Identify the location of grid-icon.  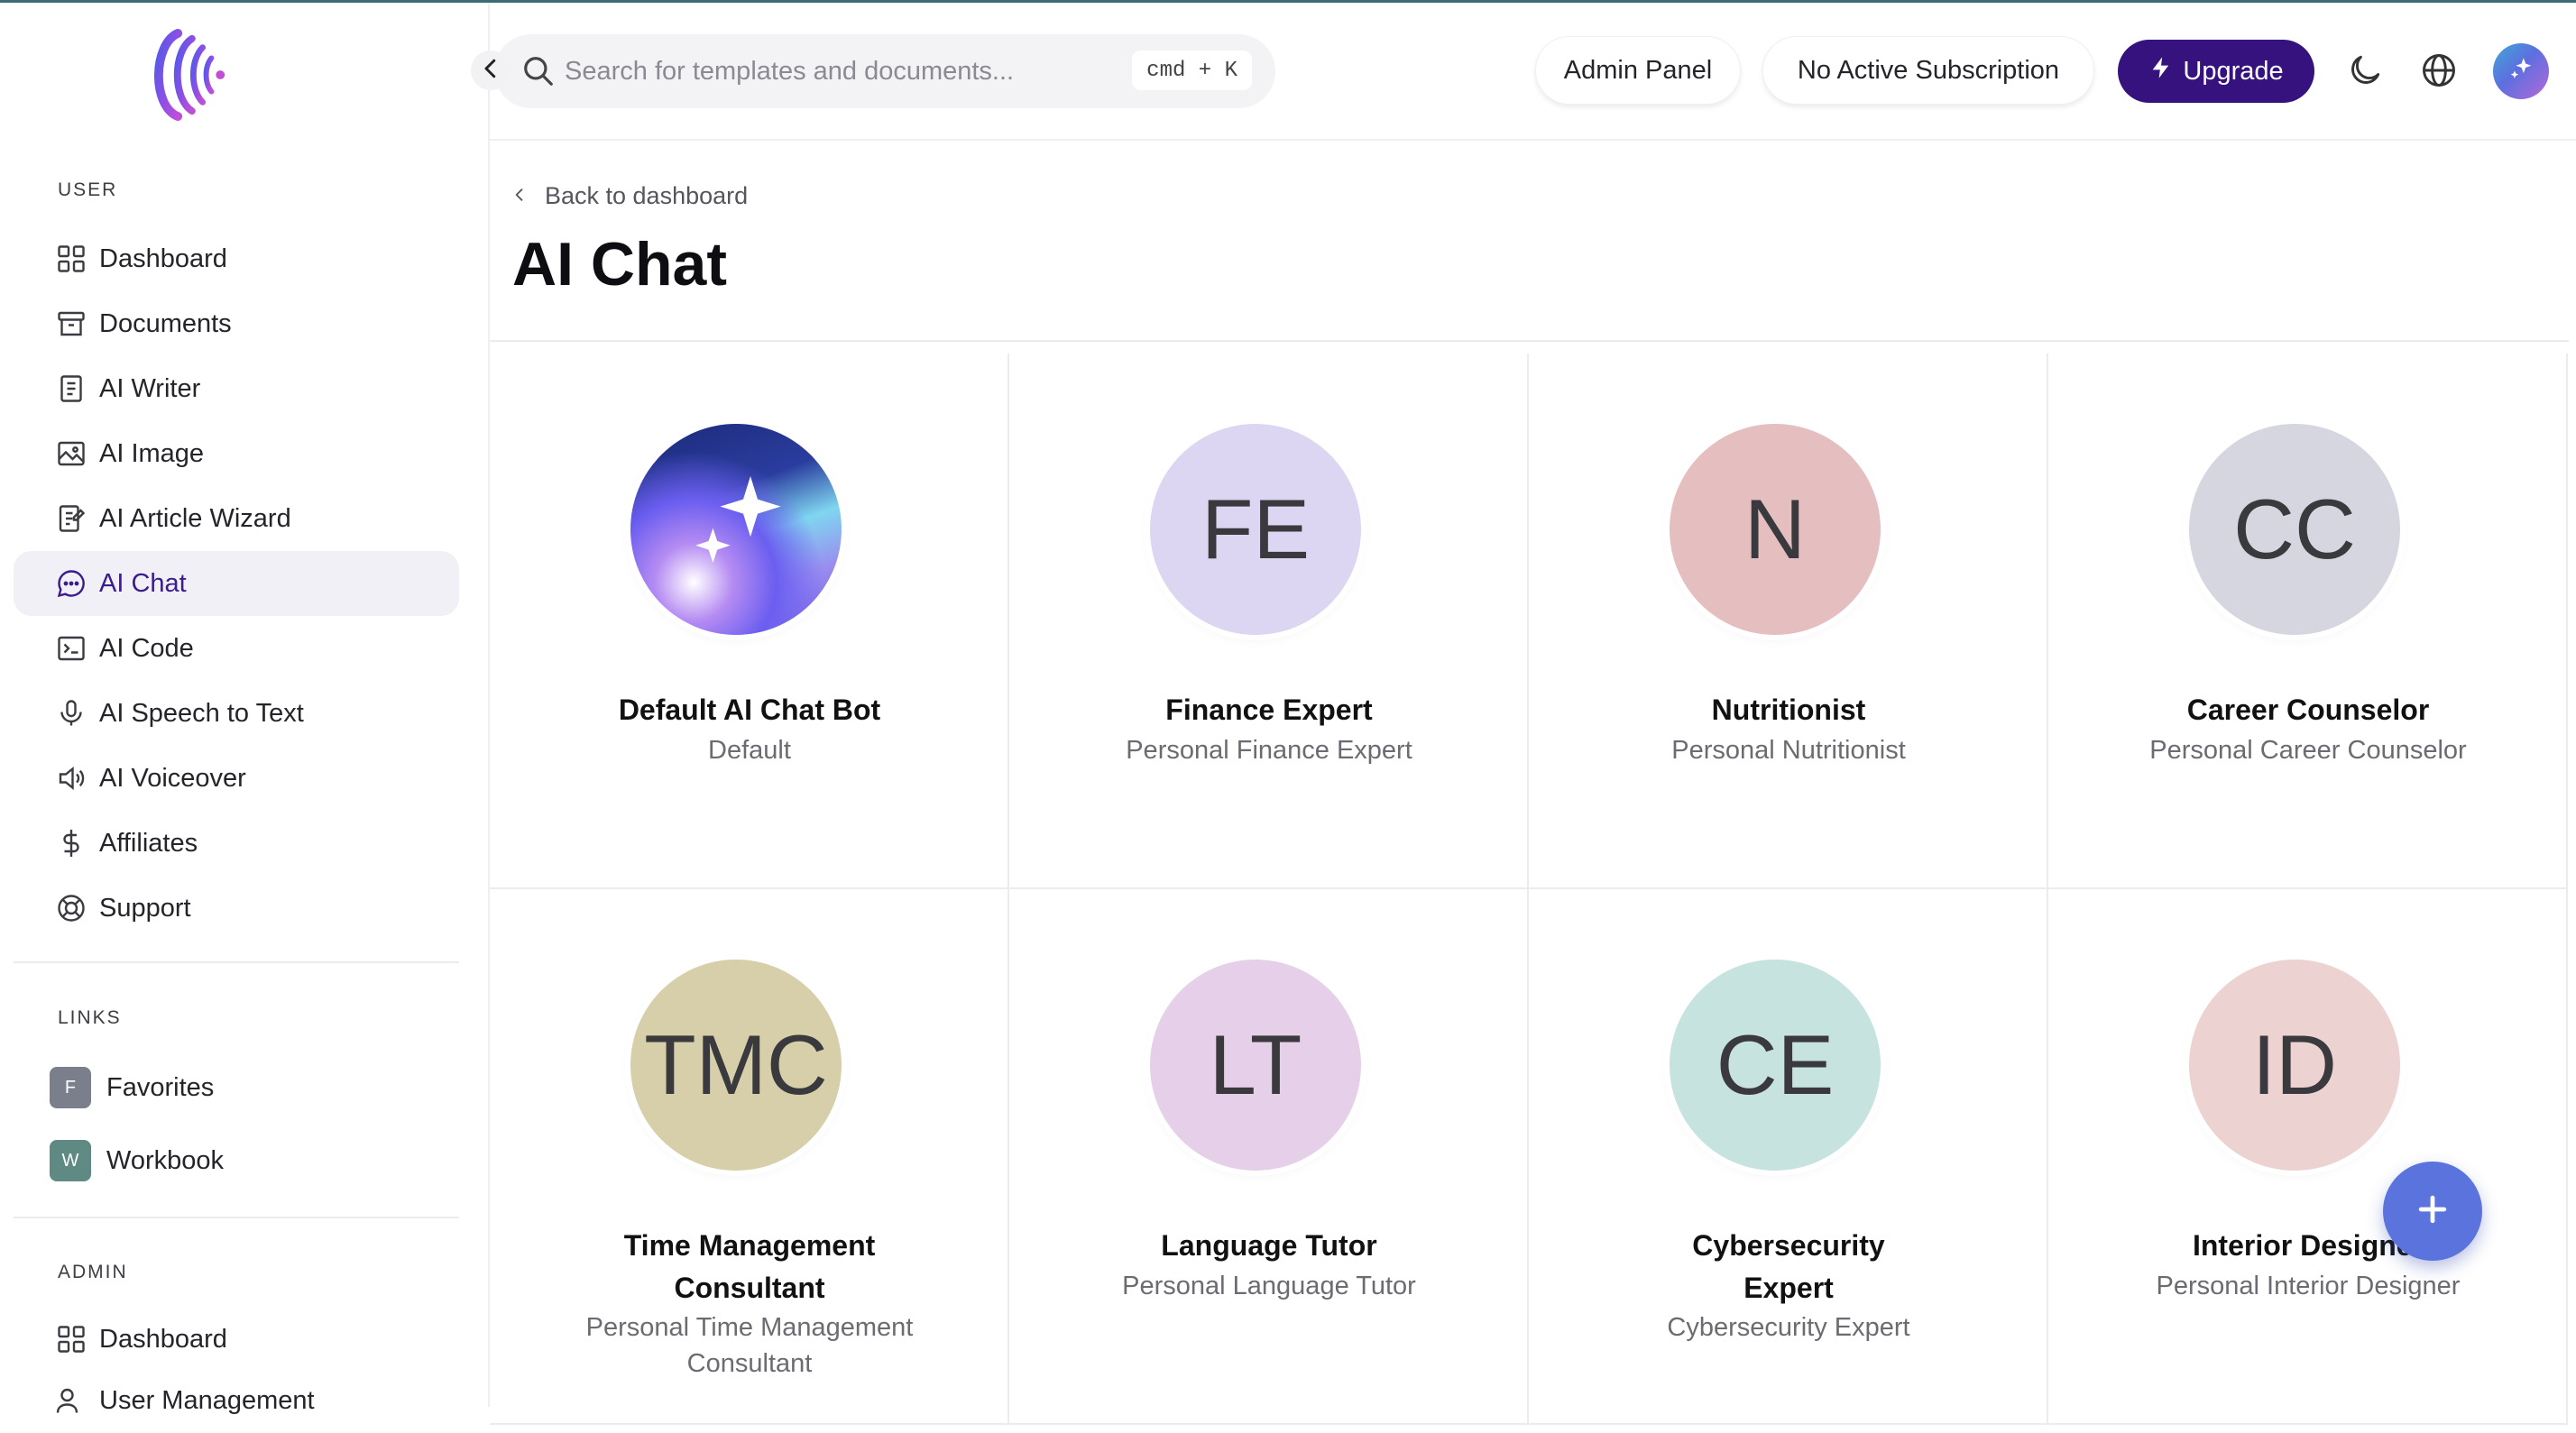
(71, 1339).